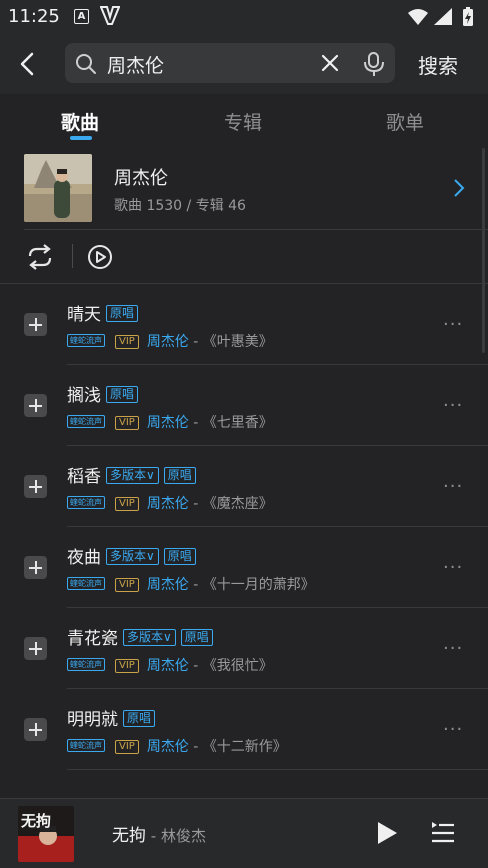 This screenshot has width=488, height=868. I want to click on song-row: 明明就 原唱蝰蛇流声 VIP 周杰伦 - 《十二新作》 ···, so click(244, 729).